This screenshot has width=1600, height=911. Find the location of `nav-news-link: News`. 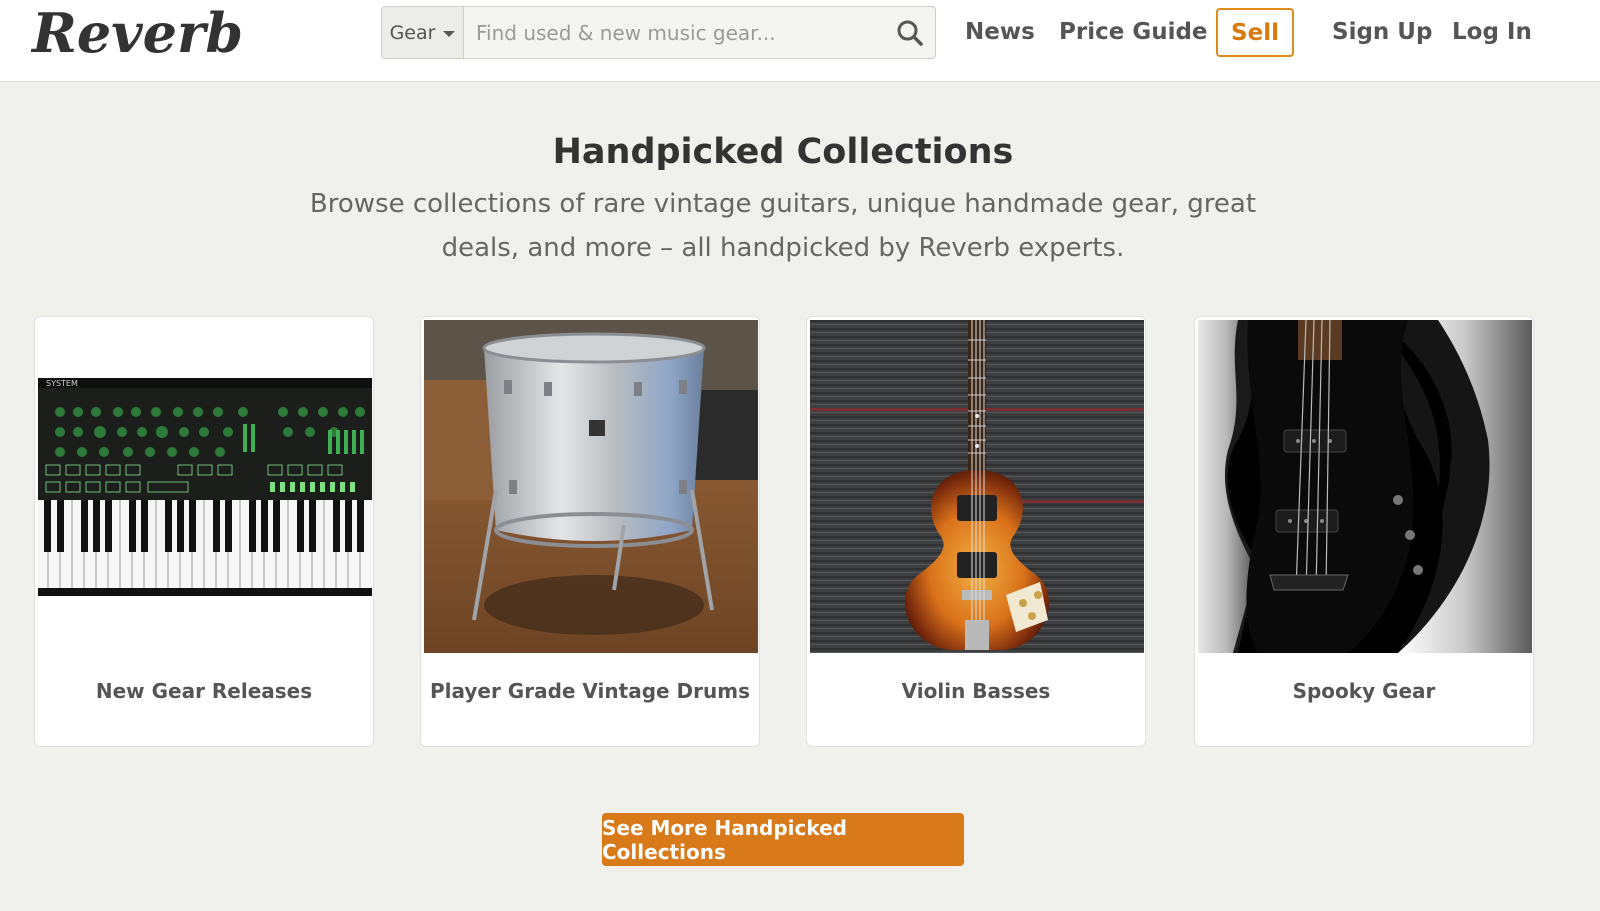

nav-news-link: News is located at coordinates (1000, 32).